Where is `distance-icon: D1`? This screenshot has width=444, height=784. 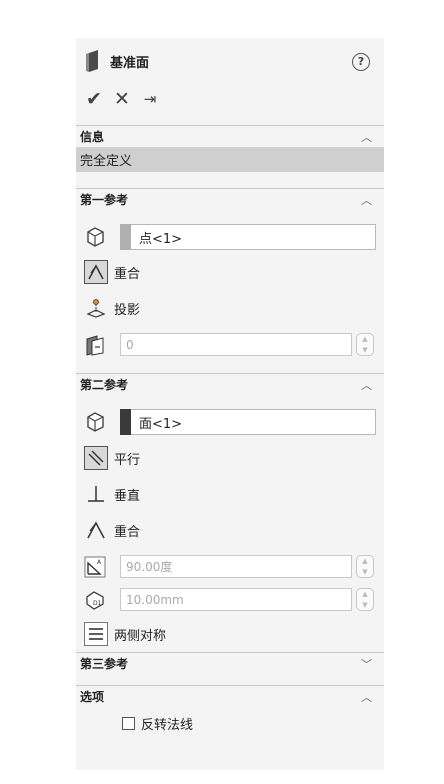 distance-icon: D1 is located at coordinates (95, 600).